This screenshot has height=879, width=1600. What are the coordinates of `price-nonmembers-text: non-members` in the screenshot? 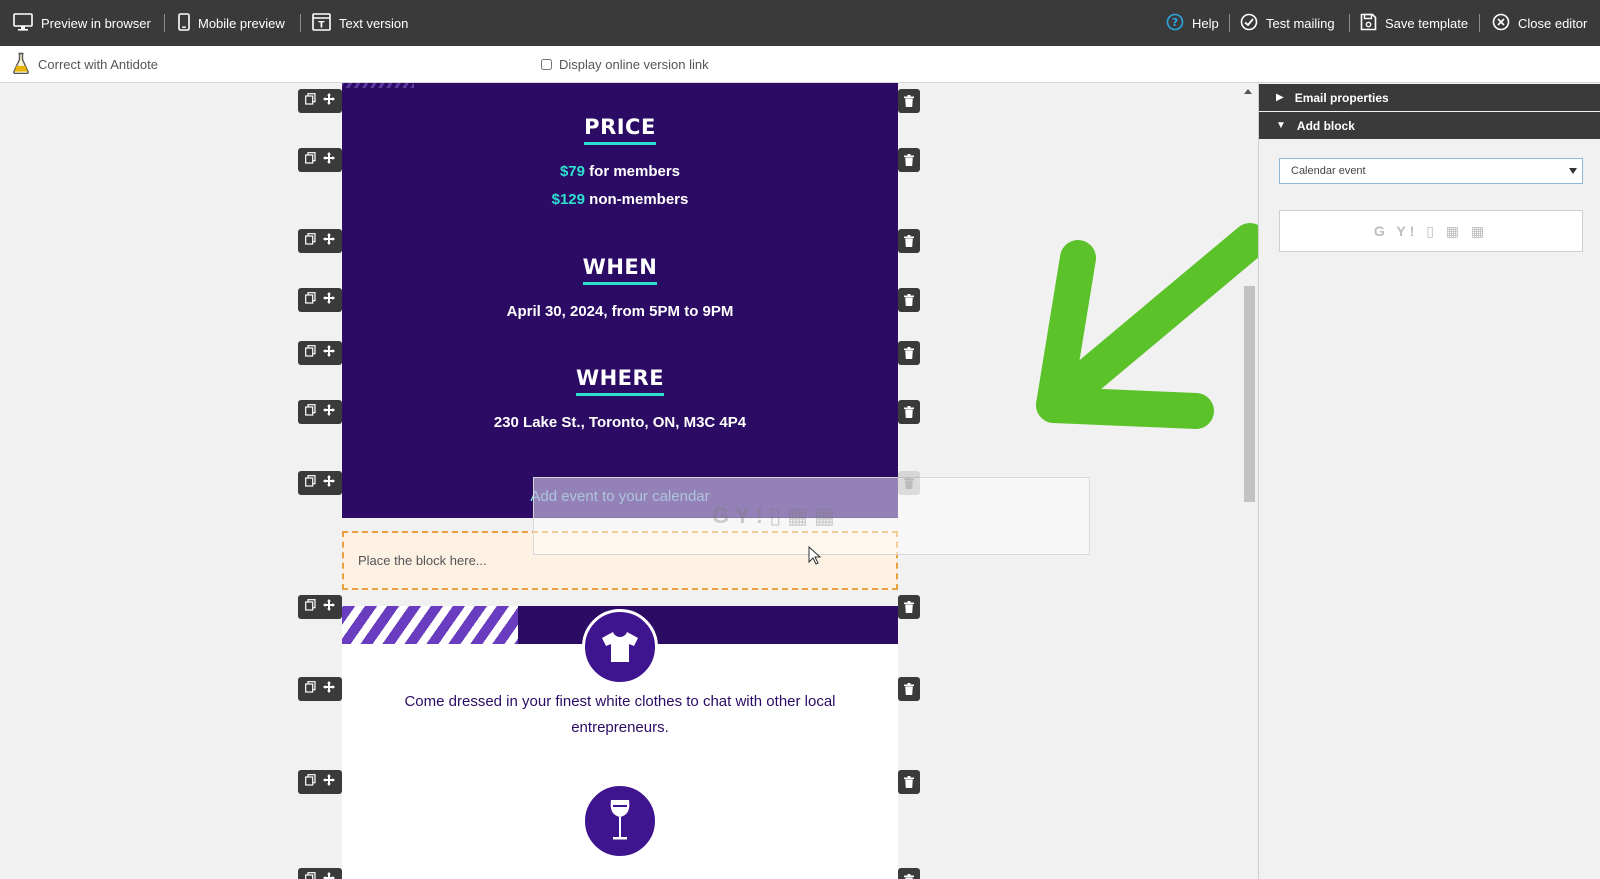 It's located at (639, 199).